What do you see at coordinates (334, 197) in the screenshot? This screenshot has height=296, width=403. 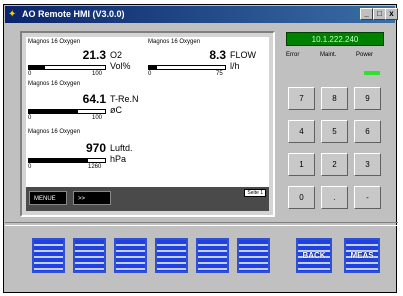 I see `key-decimal: .` at bounding box center [334, 197].